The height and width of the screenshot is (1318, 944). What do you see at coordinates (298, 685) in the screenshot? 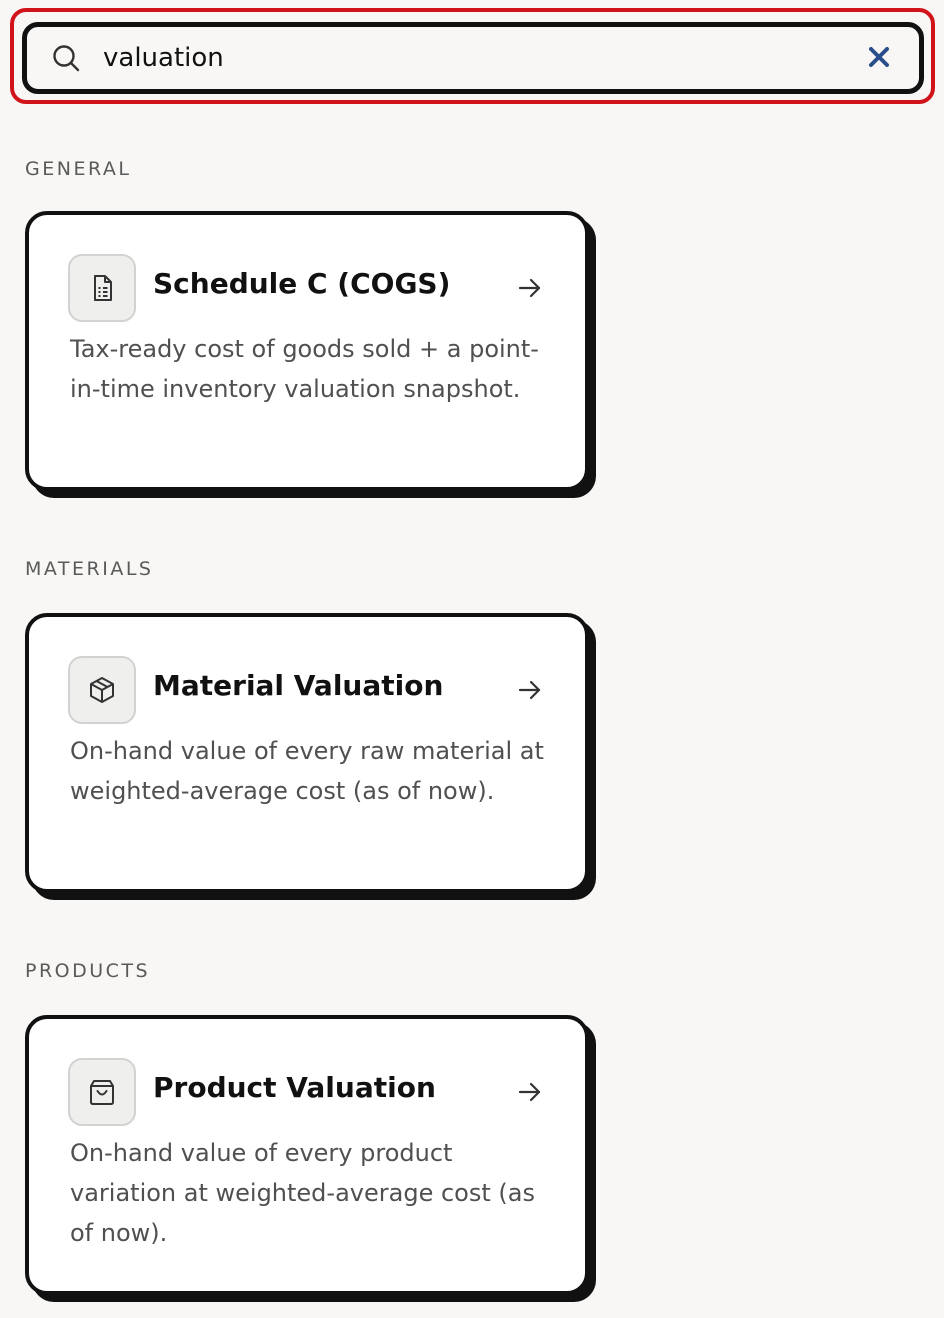
I see `card-title: Material Valuation` at bounding box center [298, 685].